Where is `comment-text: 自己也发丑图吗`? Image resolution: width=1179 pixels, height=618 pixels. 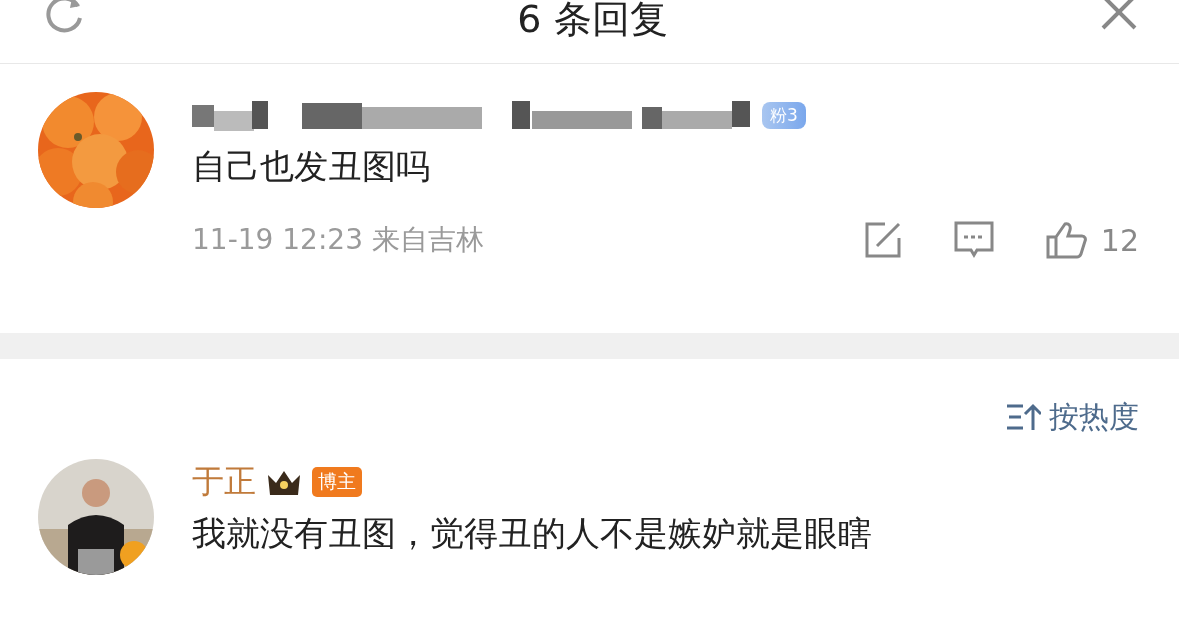
comment-text: 自己也发丑图吗 is located at coordinates (311, 166).